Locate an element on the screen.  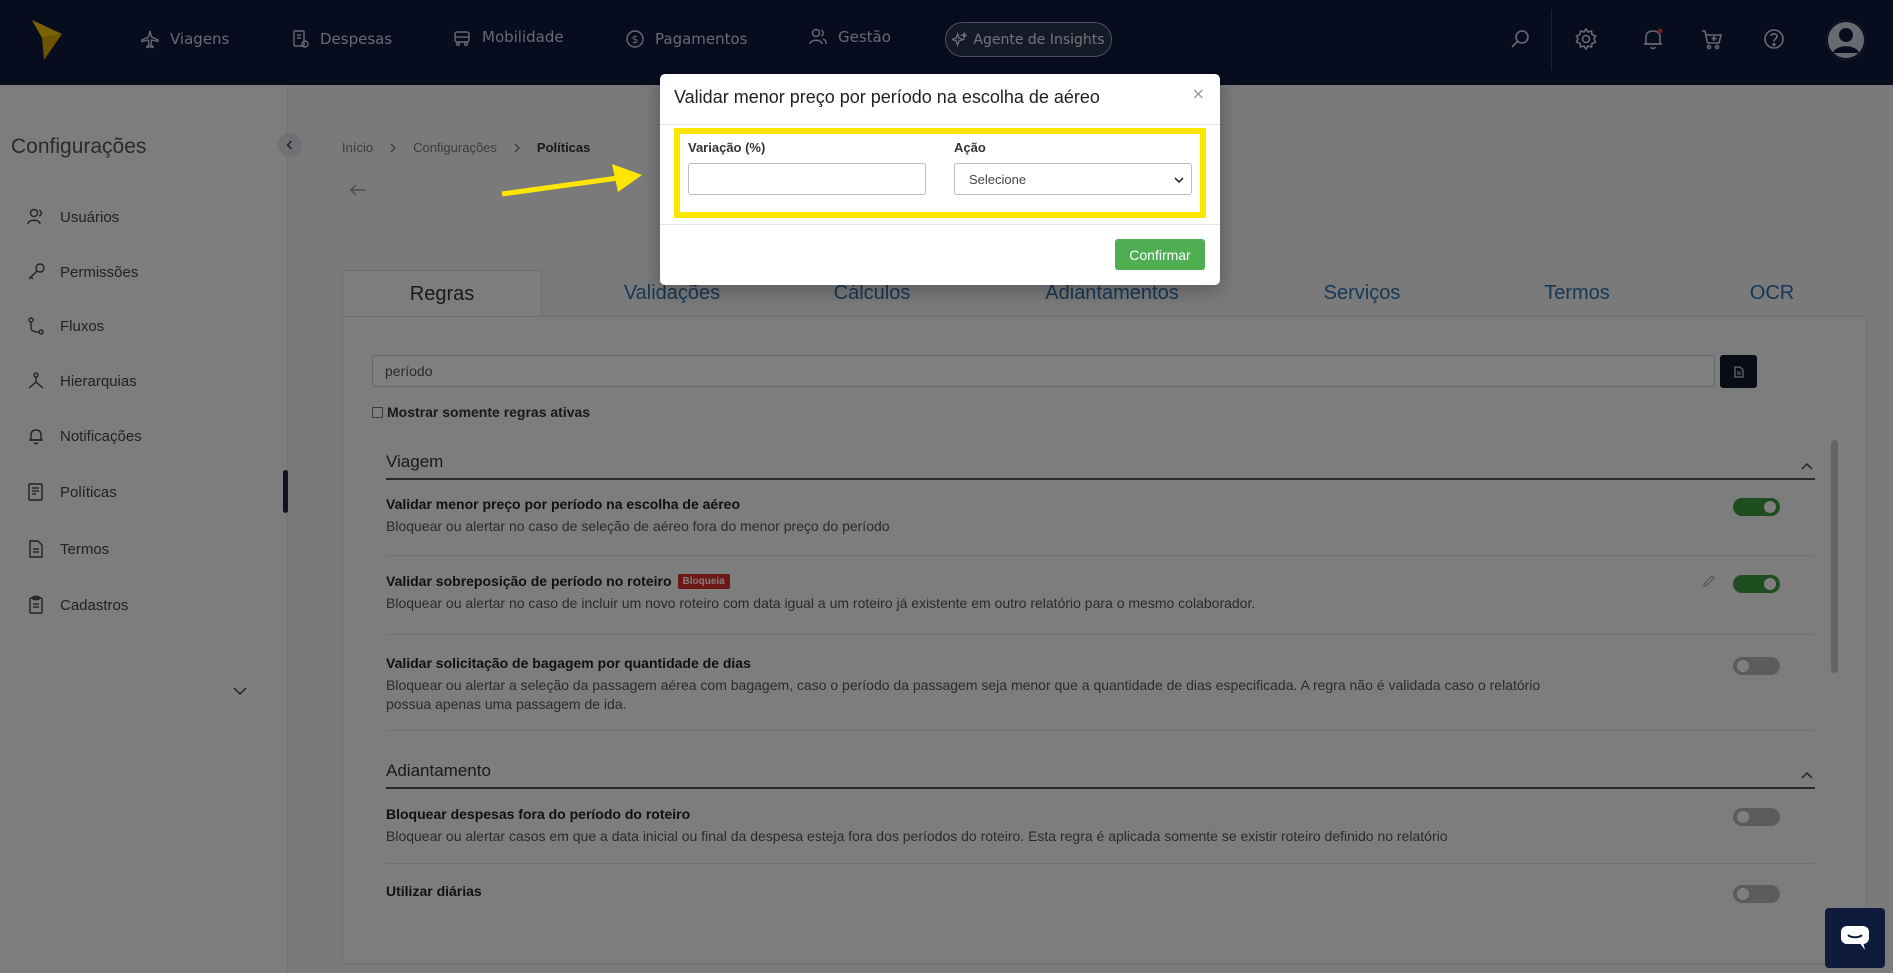
chat-icon is located at coordinates (1855, 938).